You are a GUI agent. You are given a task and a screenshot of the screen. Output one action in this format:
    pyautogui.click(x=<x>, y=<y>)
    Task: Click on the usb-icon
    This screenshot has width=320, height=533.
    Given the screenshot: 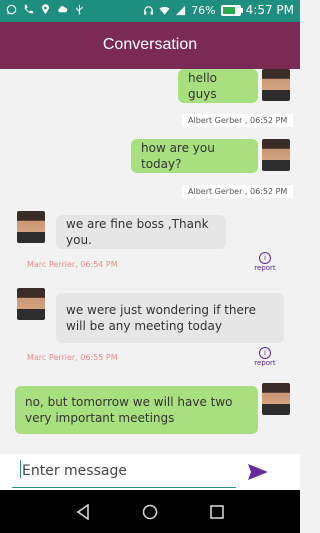 What is the action you would take?
    pyautogui.click(x=79, y=9)
    